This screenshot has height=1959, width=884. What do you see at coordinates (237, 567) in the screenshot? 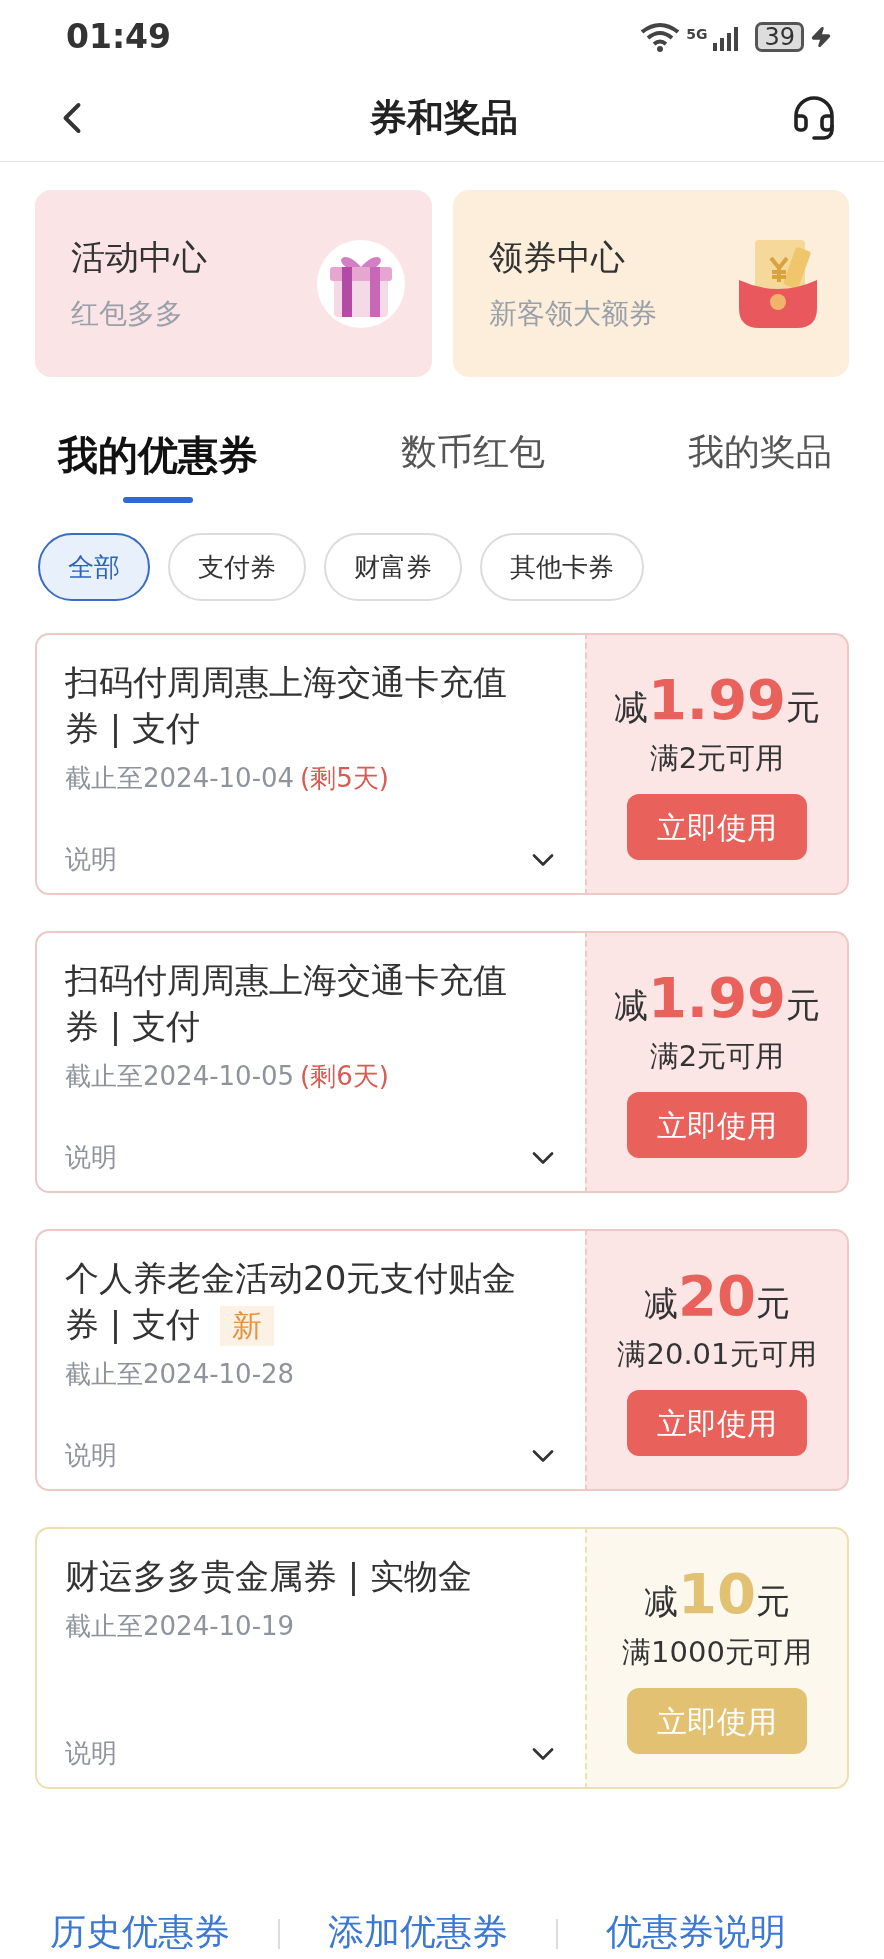
I see `filter-chip: 支付券` at bounding box center [237, 567].